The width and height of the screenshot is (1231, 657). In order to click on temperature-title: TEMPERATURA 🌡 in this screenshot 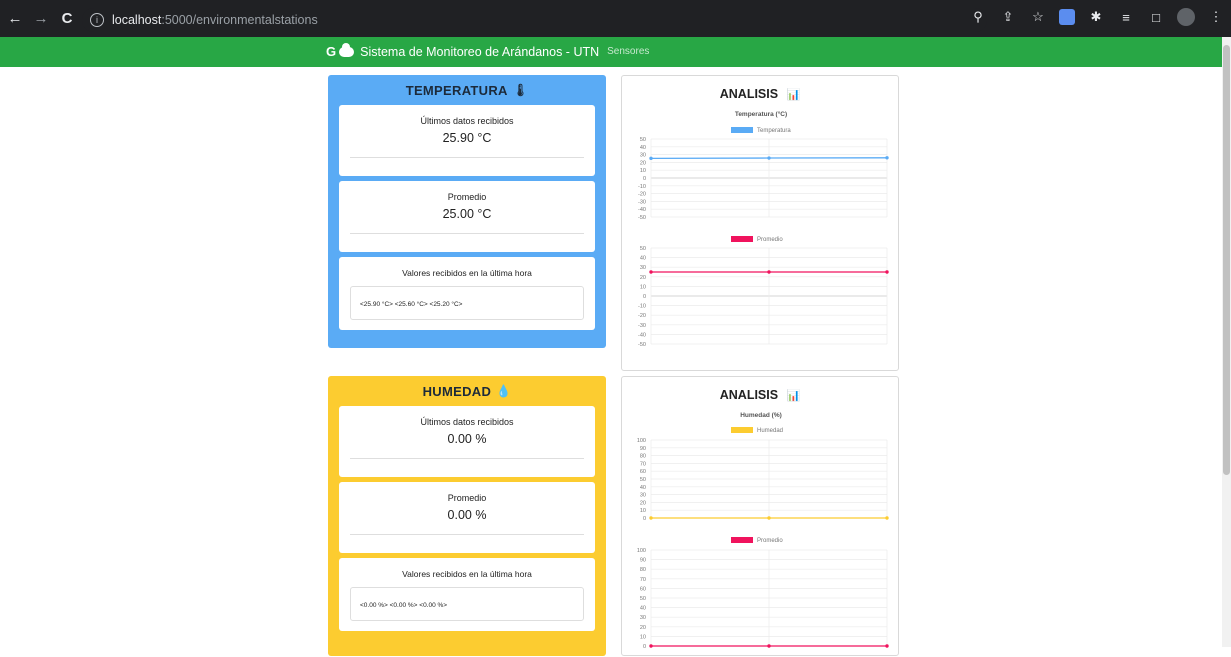, I will do `click(467, 90)`.